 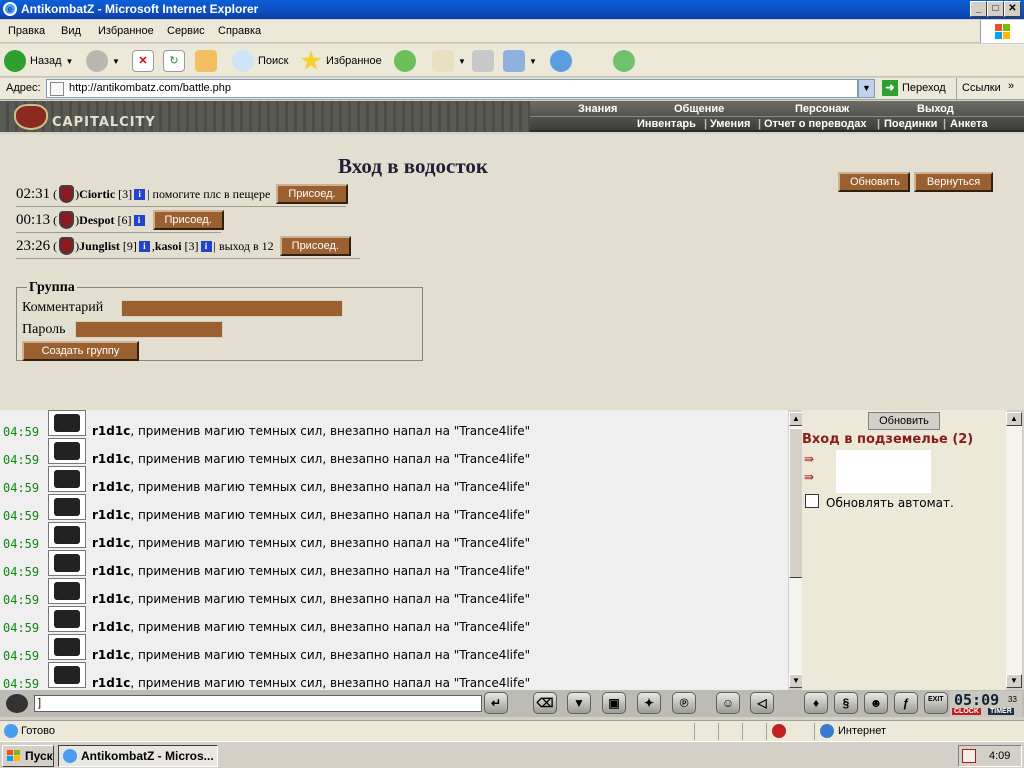 What do you see at coordinates (26, 31) in the screenshot?
I see `menu-item-edit: Правка` at bounding box center [26, 31].